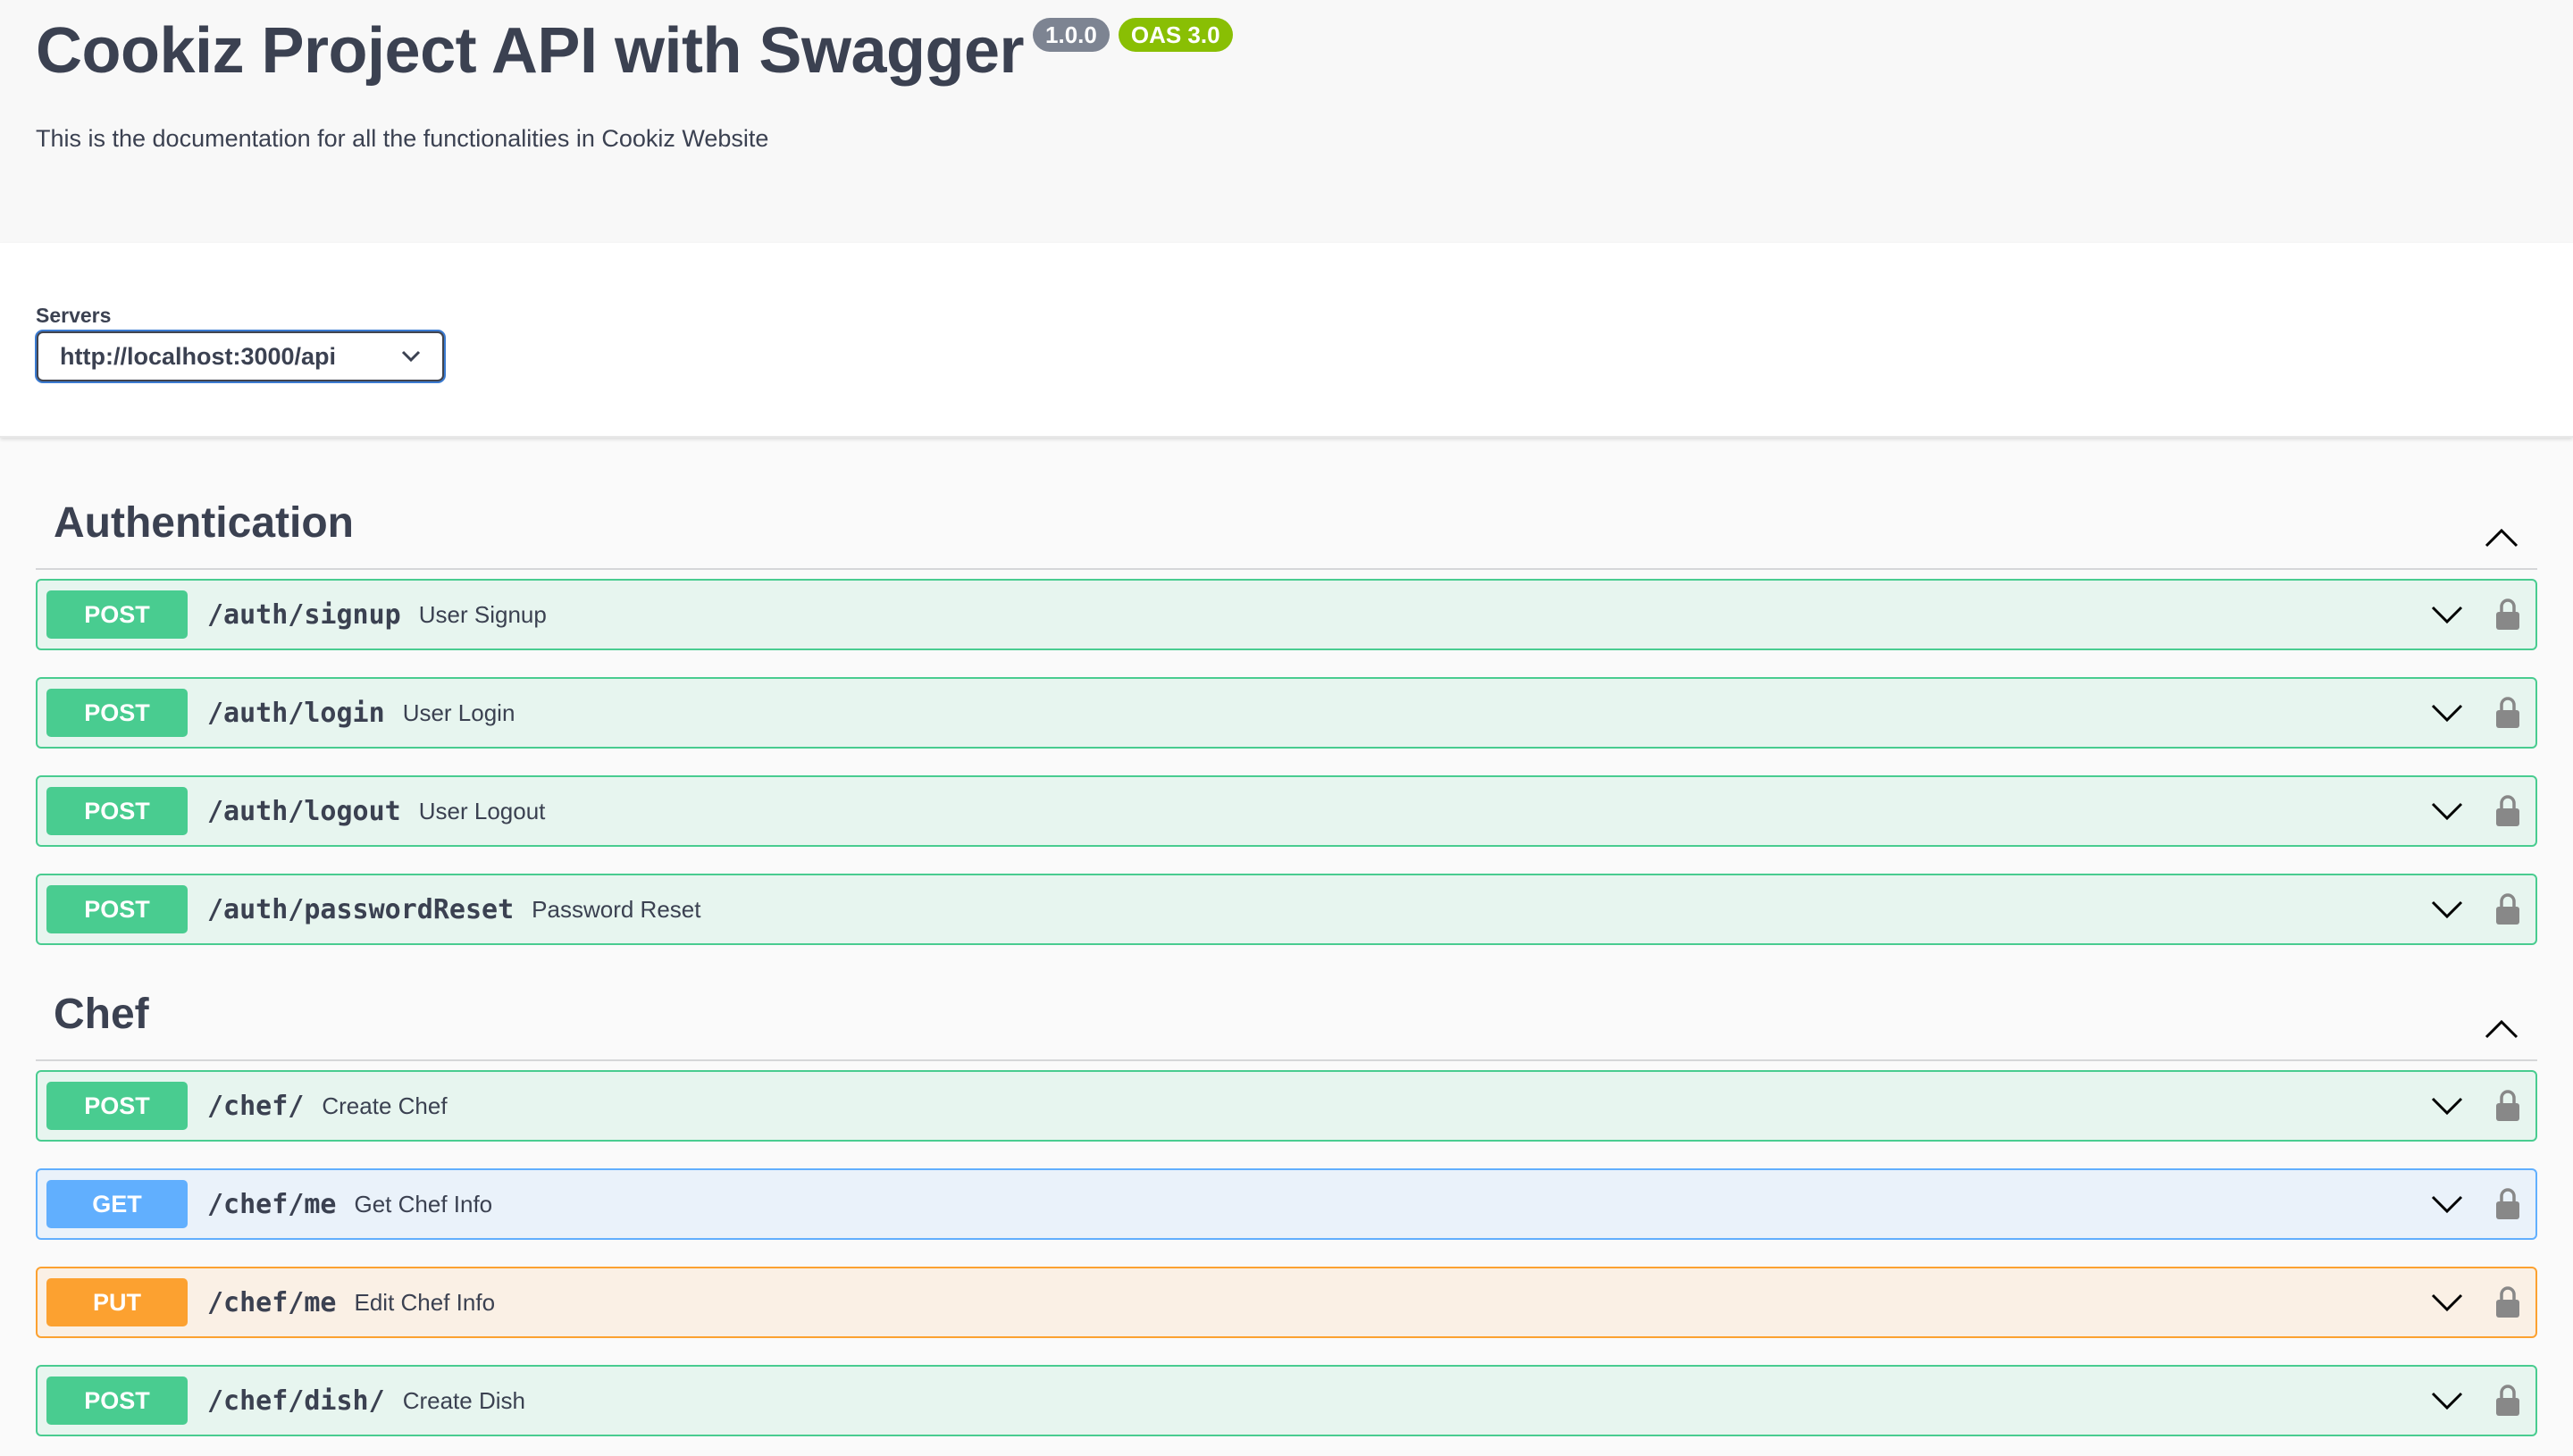 This screenshot has width=2573, height=1456. What do you see at coordinates (616, 909) in the screenshot?
I see `operation-summary: Password Reset` at bounding box center [616, 909].